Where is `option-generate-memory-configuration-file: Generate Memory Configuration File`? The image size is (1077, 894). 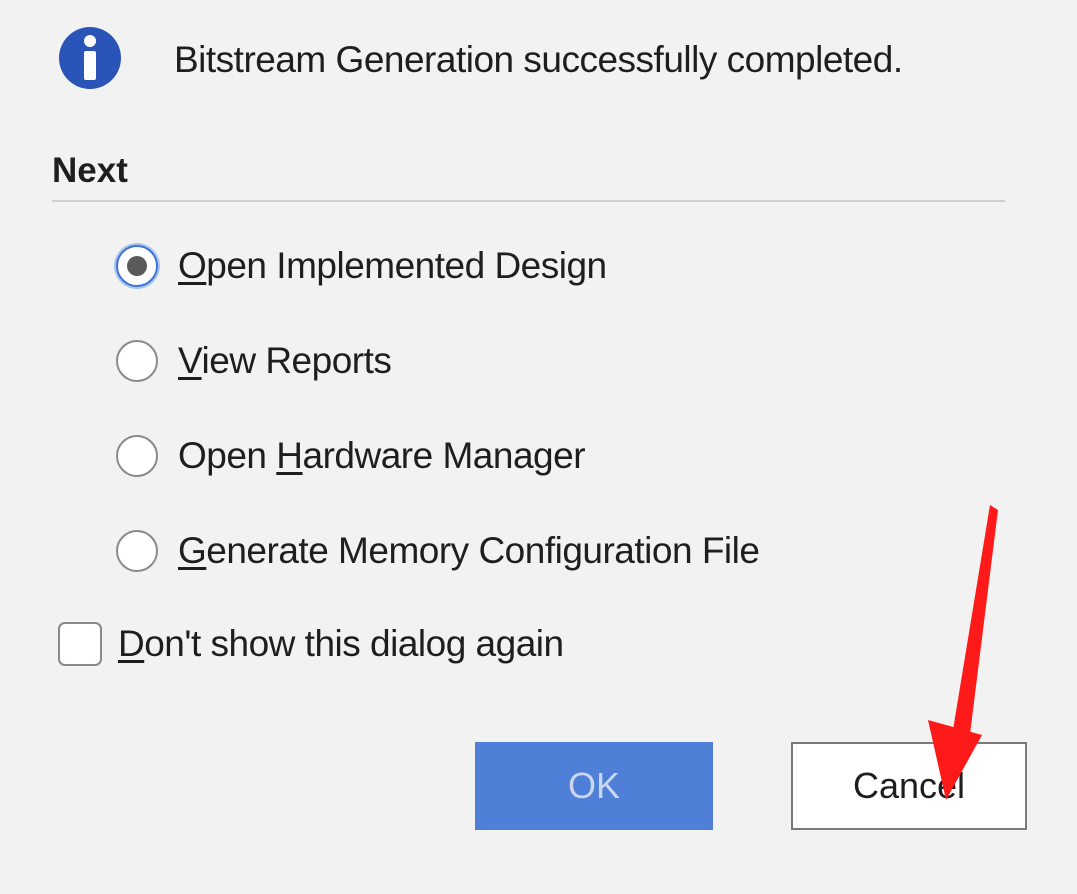
option-generate-memory-configuration-file: Generate Memory Configuration File is located at coordinates (438, 551).